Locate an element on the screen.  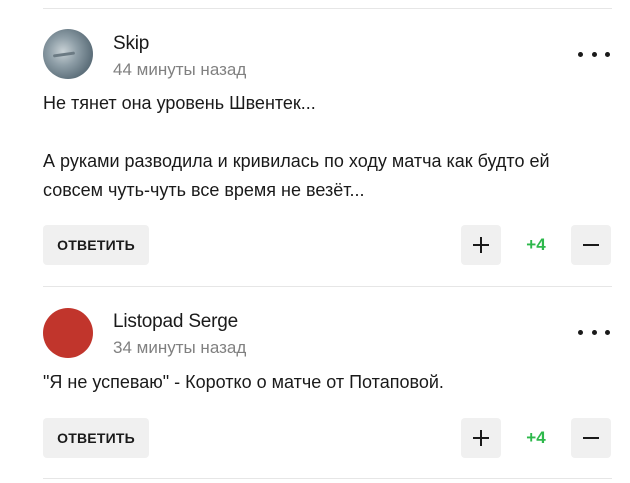
comment-author: Listopad Serge is located at coordinates (175, 322).